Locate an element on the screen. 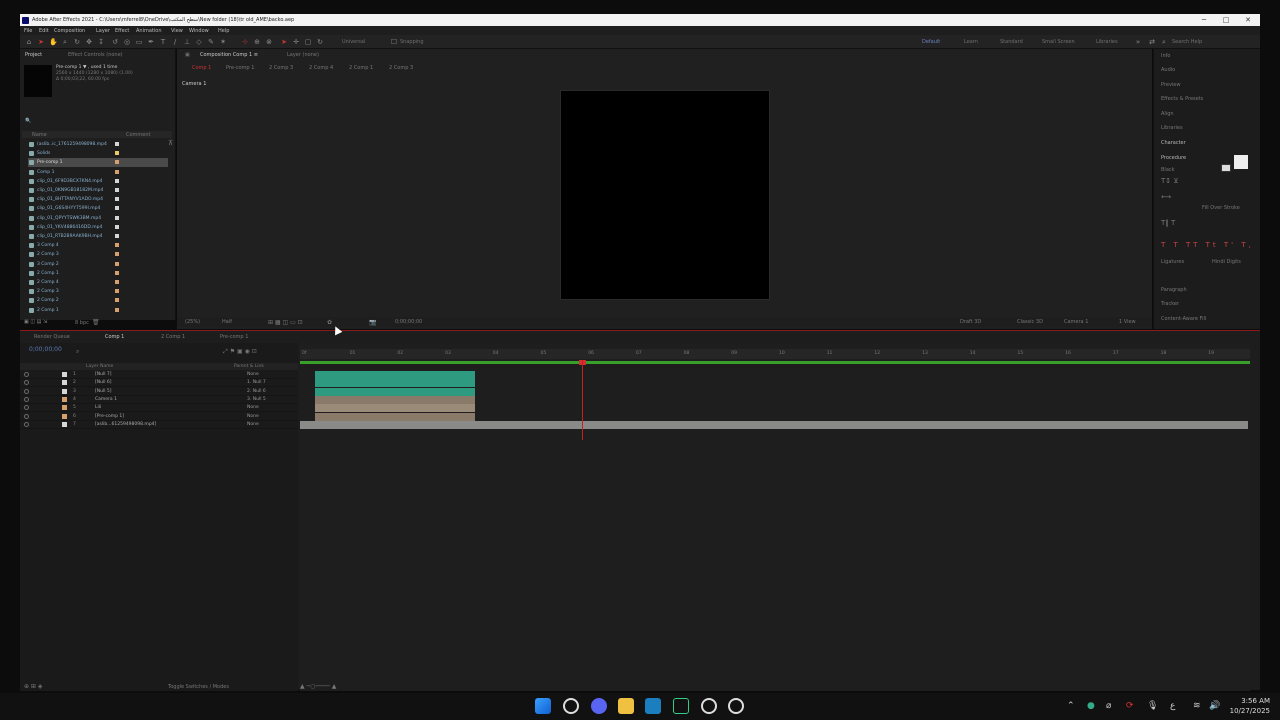  timeline-zoom-slider: ▲ ─○──── ▲ is located at coordinates (318, 686).